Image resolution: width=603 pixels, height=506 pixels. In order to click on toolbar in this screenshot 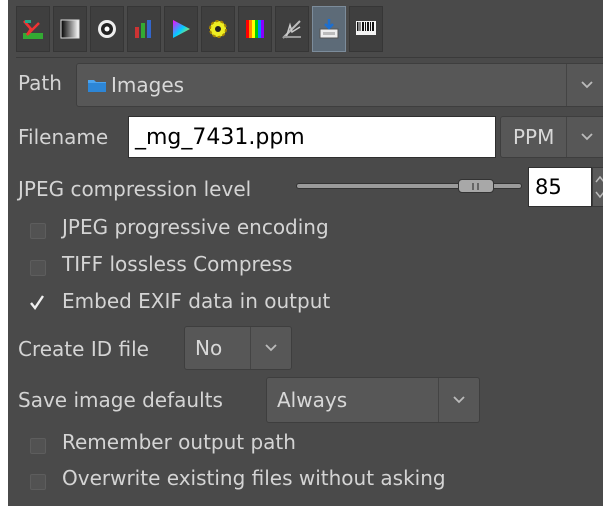, I will do `click(309, 31)`.